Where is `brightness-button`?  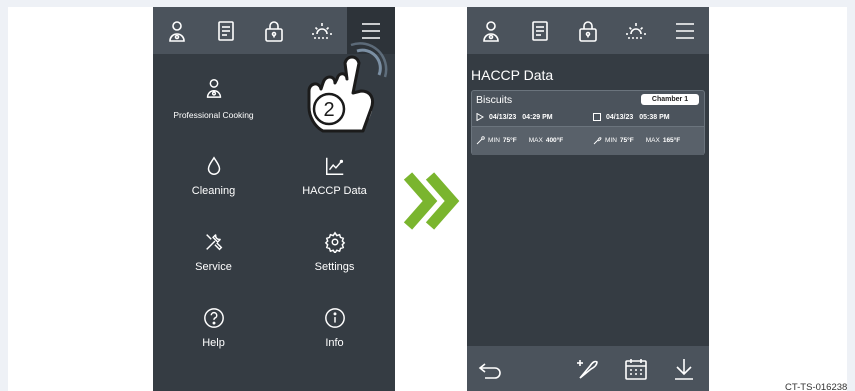
brightness-button is located at coordinates (636, 30).